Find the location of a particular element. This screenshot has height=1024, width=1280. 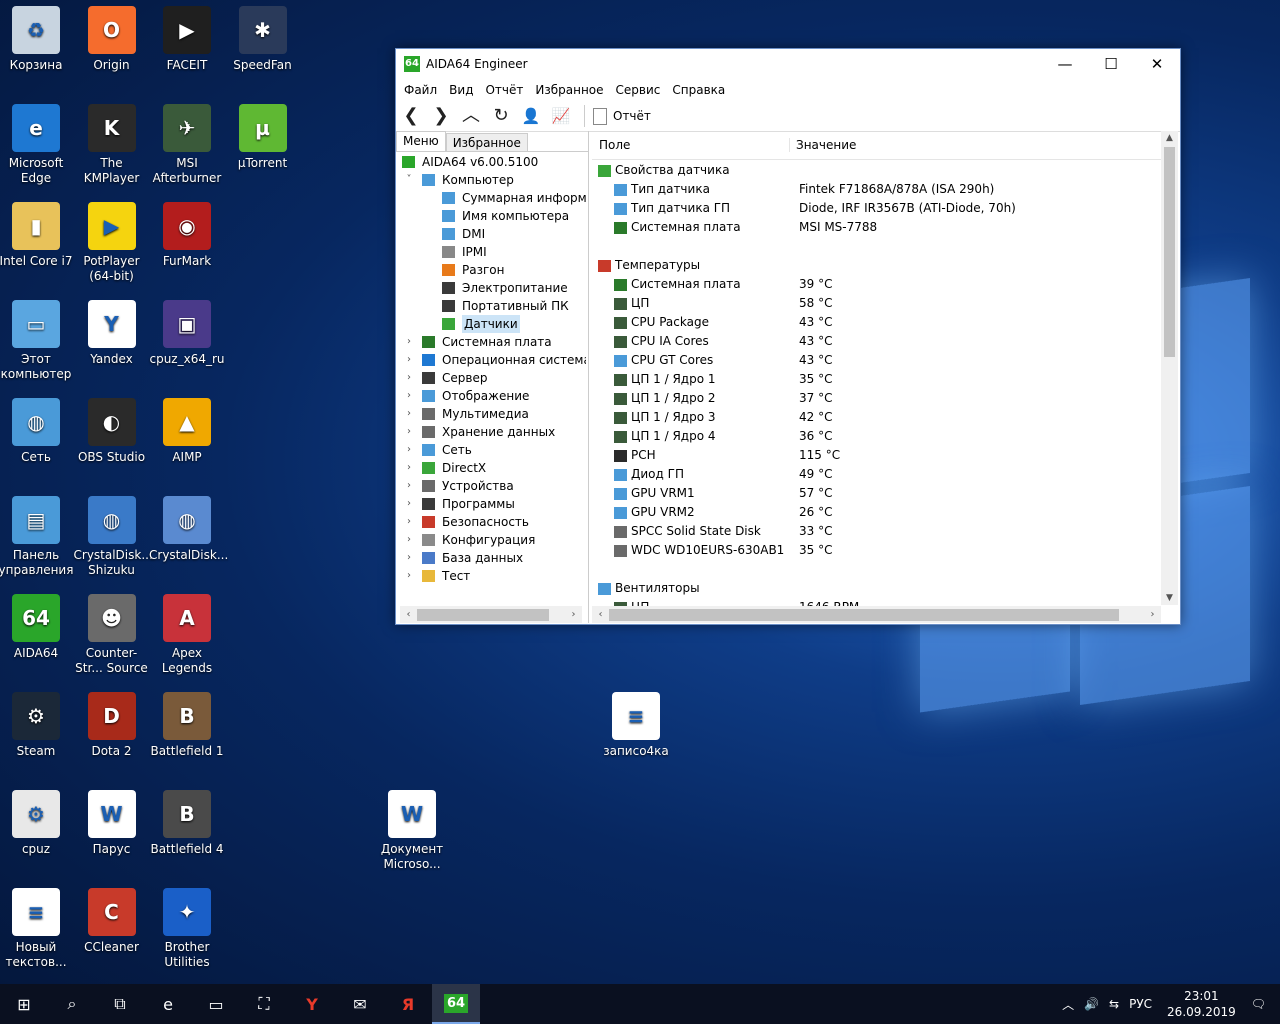

tree-item: › Мультимедиа is located at coordinates (491, 414).